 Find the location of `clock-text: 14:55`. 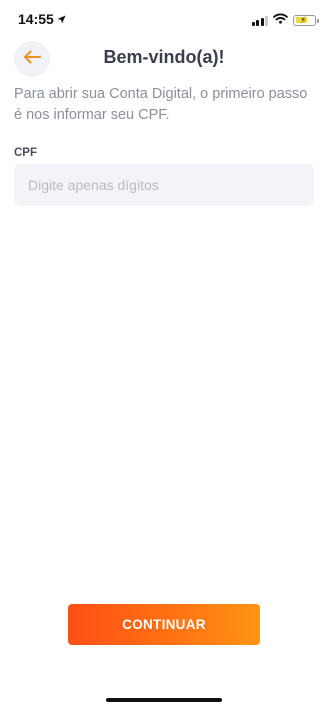

clock-text: 14:55 is located at coordinates (36, 19).